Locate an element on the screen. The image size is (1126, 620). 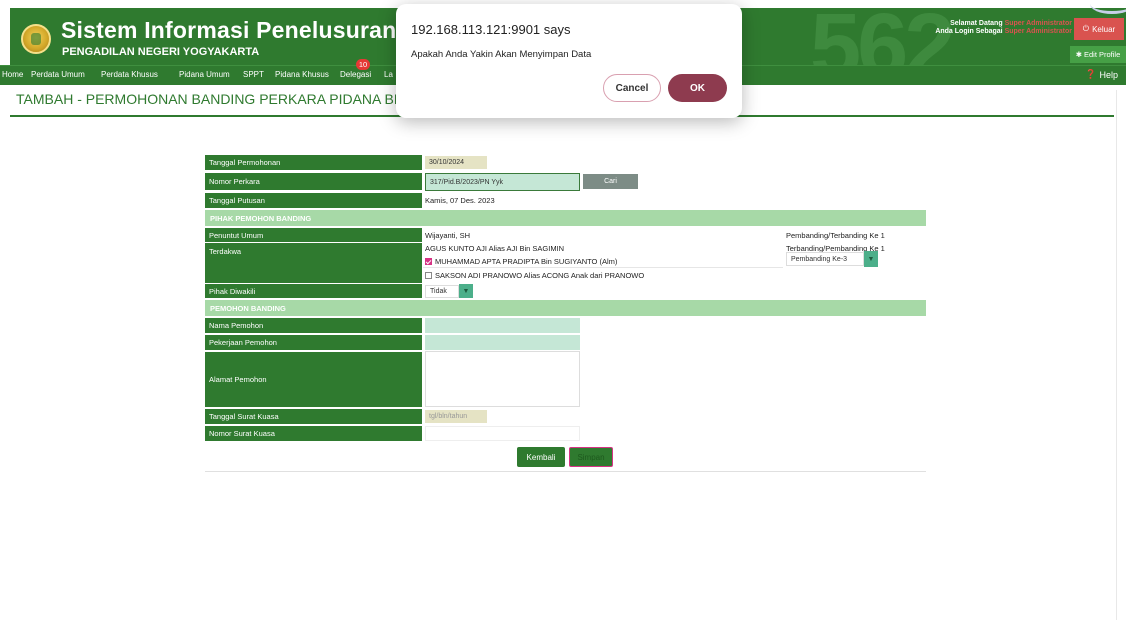
app-subtitle: PENGADILAN NEGERI YOGYAKARTA is located at coordinates (161, 52).